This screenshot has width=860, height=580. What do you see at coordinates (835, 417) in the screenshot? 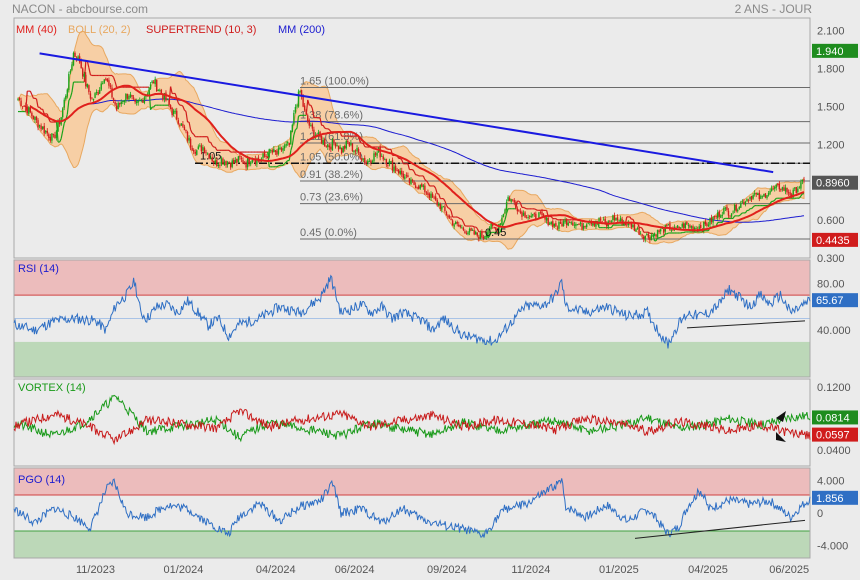
I see `vortex-badge-0: 0.0814` at bounding box center [835, 417].